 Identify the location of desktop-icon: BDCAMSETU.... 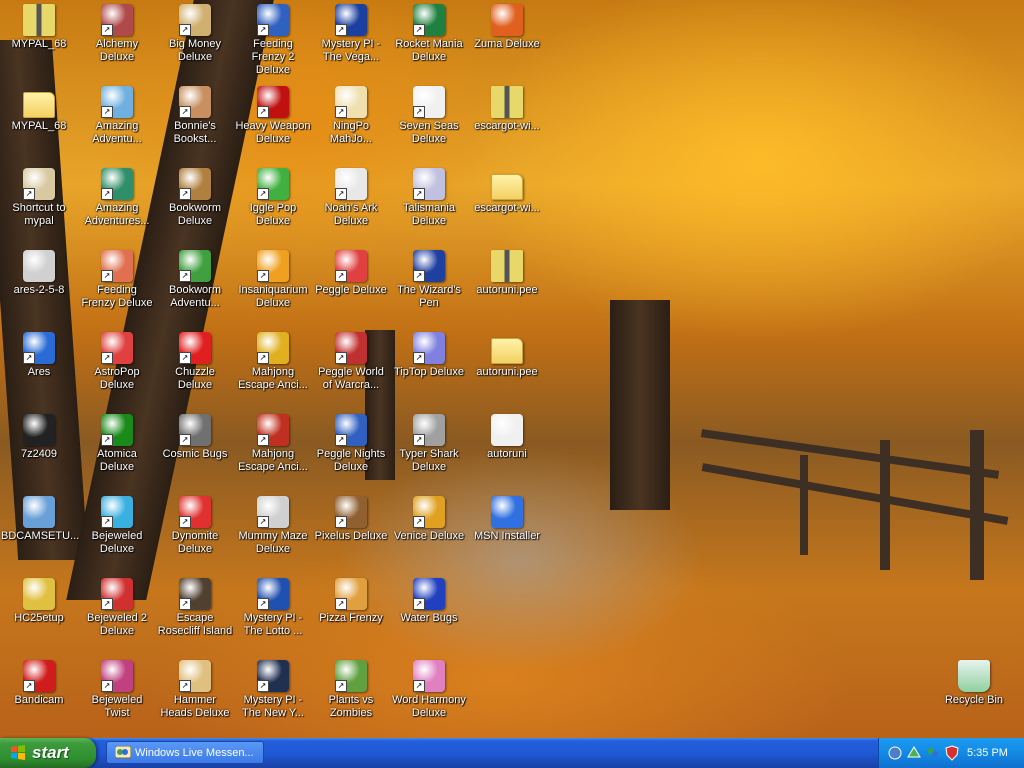
(40, 532).